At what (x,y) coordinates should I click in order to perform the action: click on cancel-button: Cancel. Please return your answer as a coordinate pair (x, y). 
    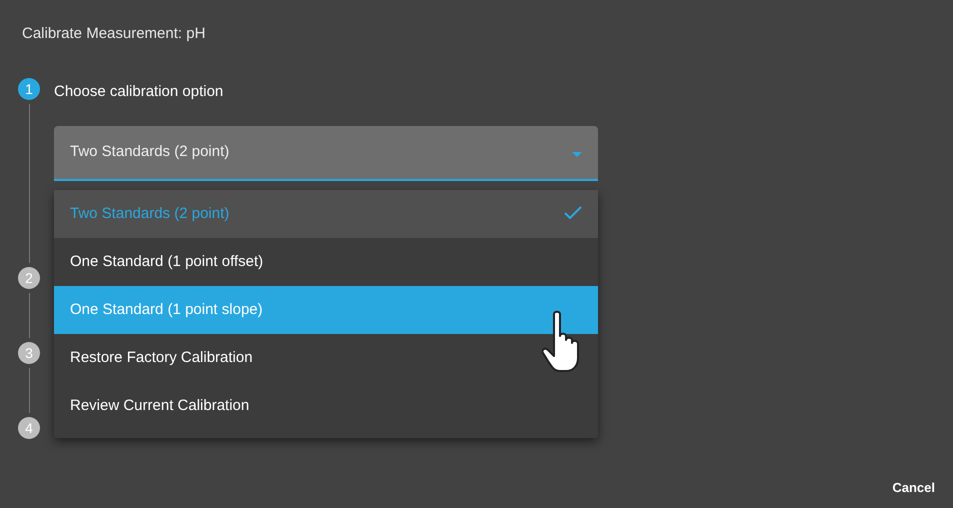
    Looking at the image, I should click on (913, 488).